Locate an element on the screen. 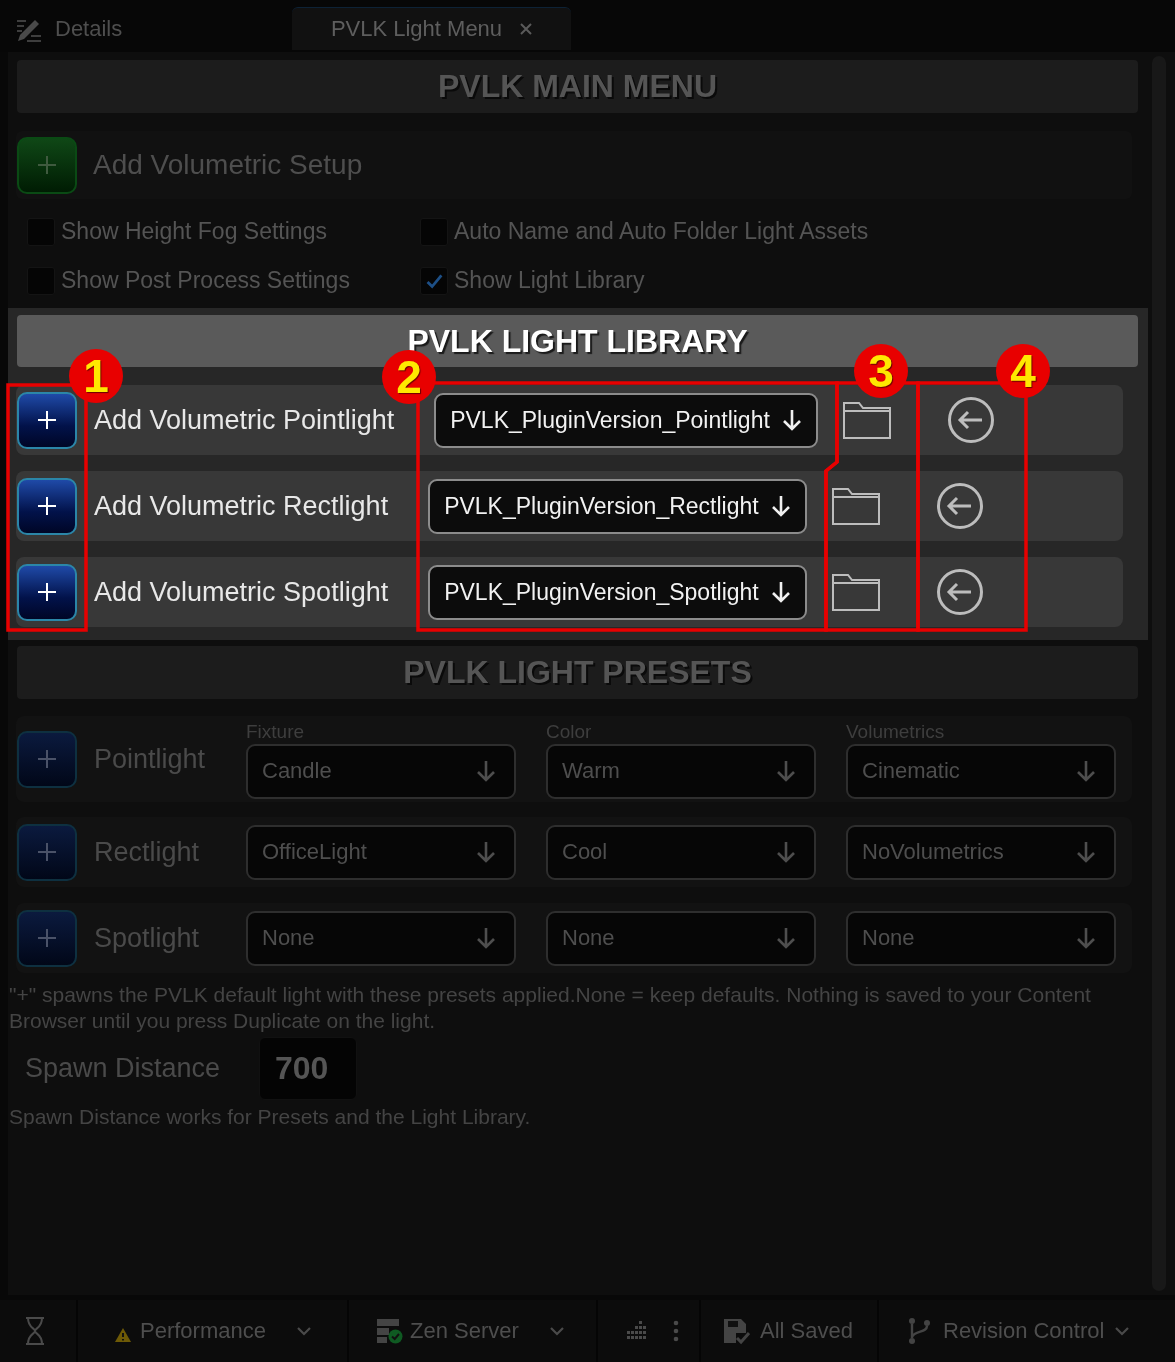 Image resolution: width=1175 pixels, height=1362 pixels. option-label: Auto Name and Auto Folder Light Assets is located at coordinates (661, 231).